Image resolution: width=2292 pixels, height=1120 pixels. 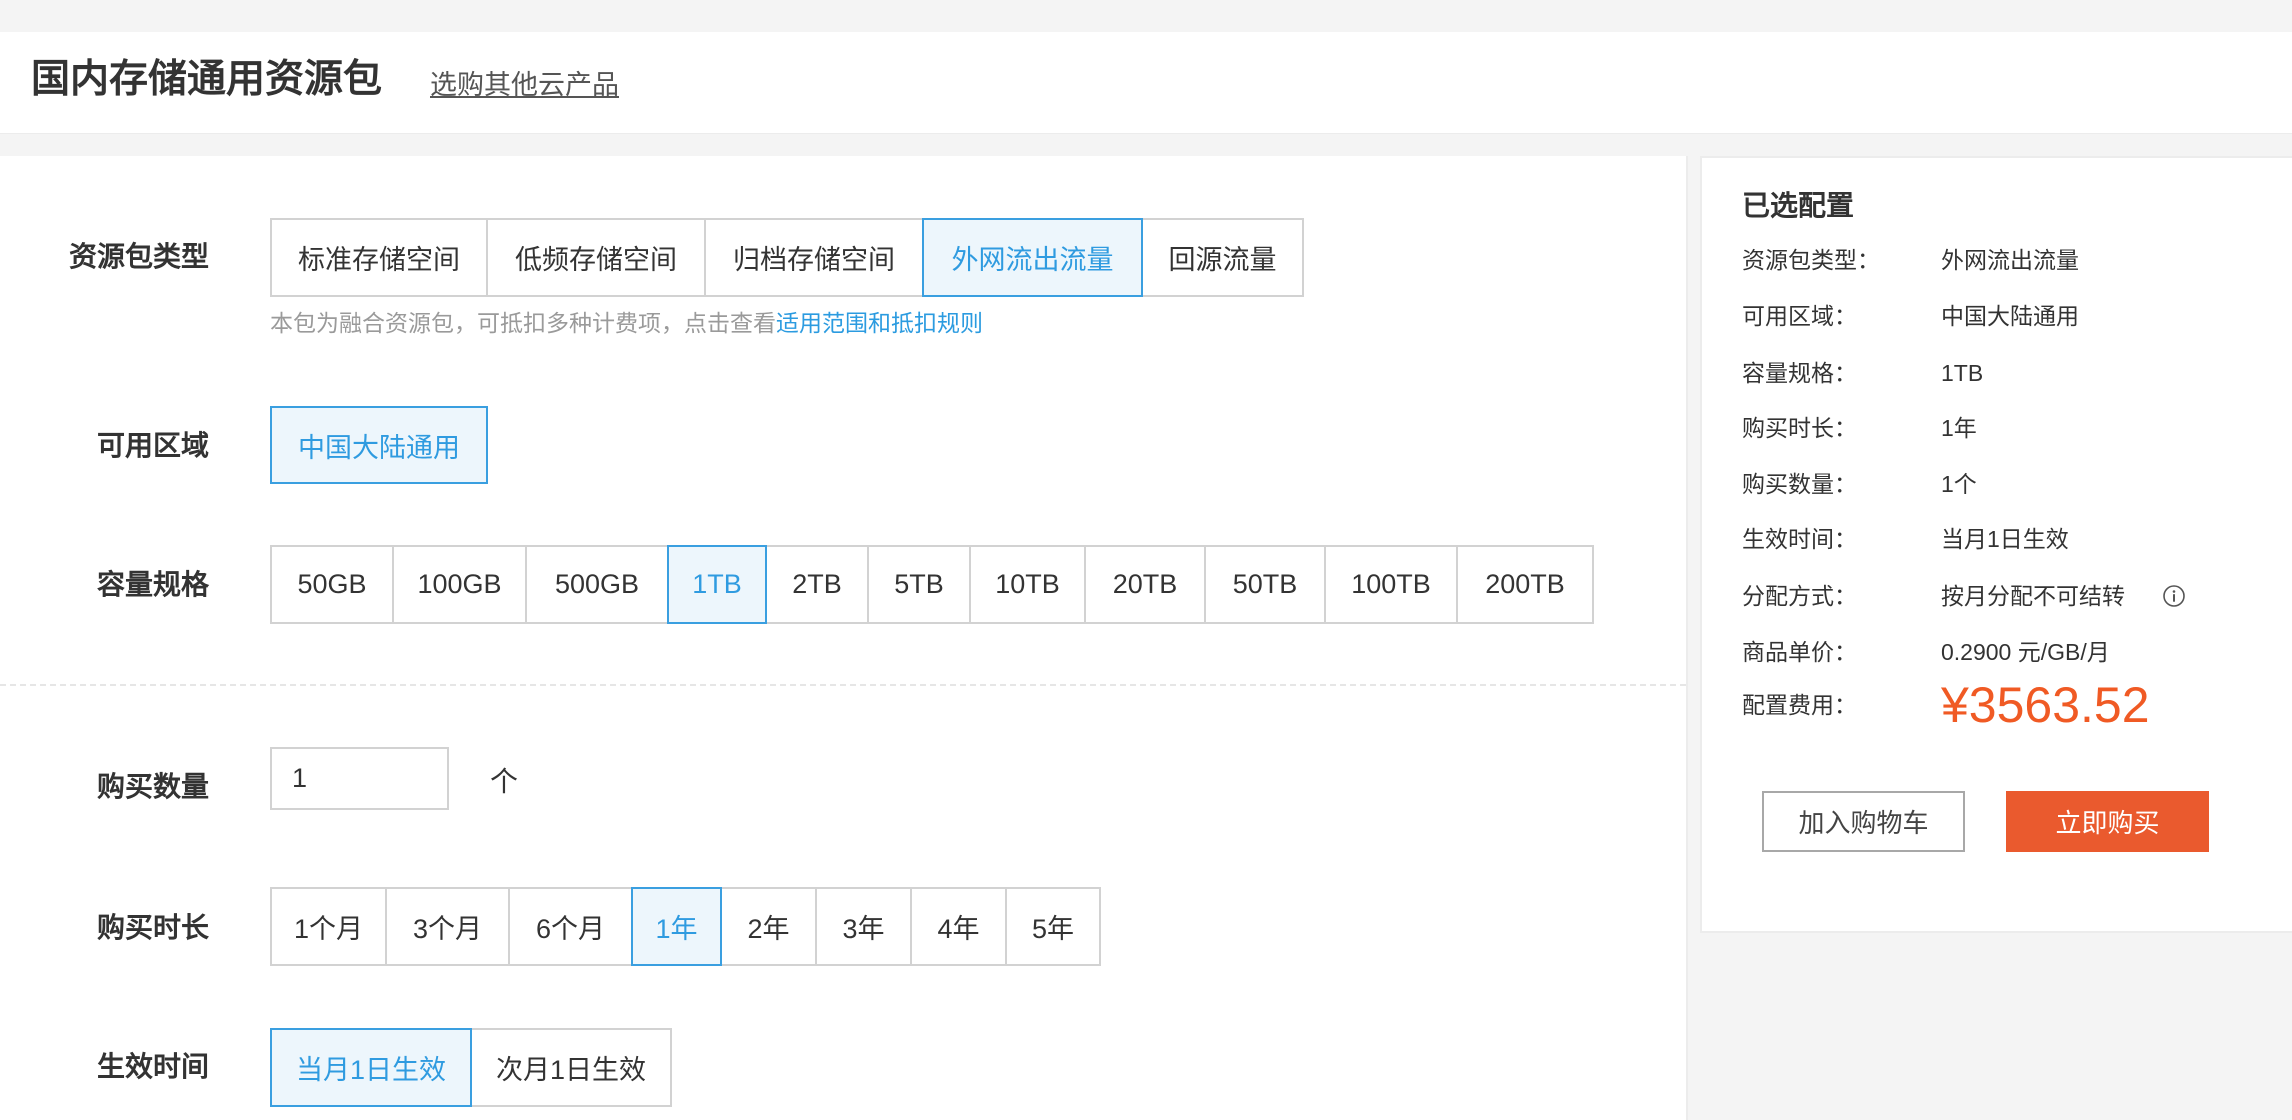 What do you see at coordinates (1027, 584) in the screenshot?
I see `capacity-option-10tb: 10TB` at bounding box center [1027, 584].